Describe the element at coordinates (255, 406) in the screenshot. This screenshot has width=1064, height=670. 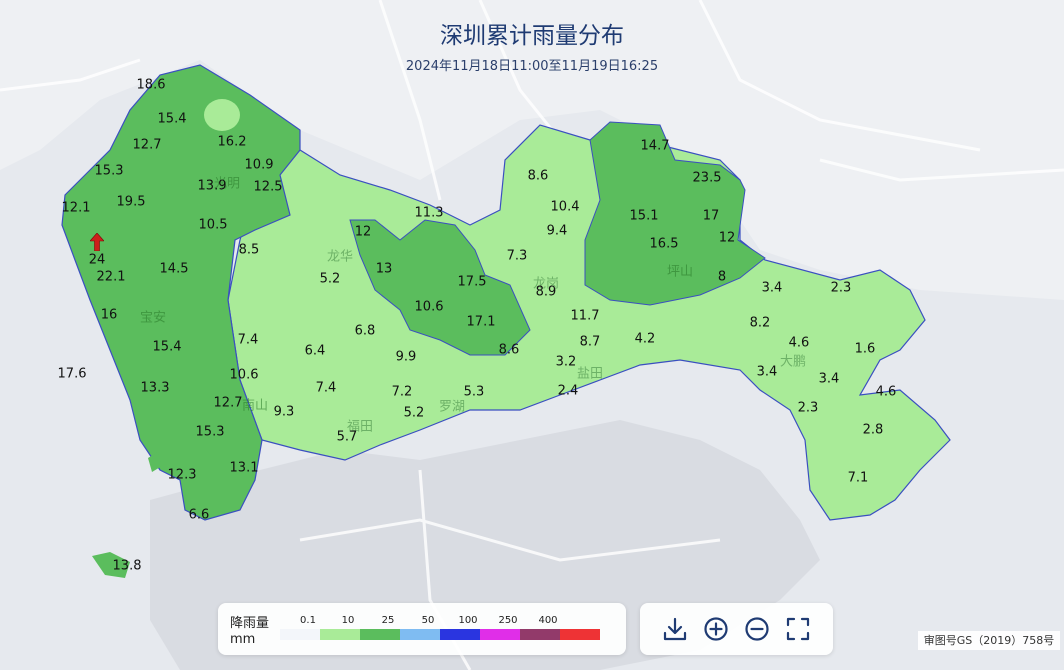
I see `district-label-nanshan: 南山` at that location.